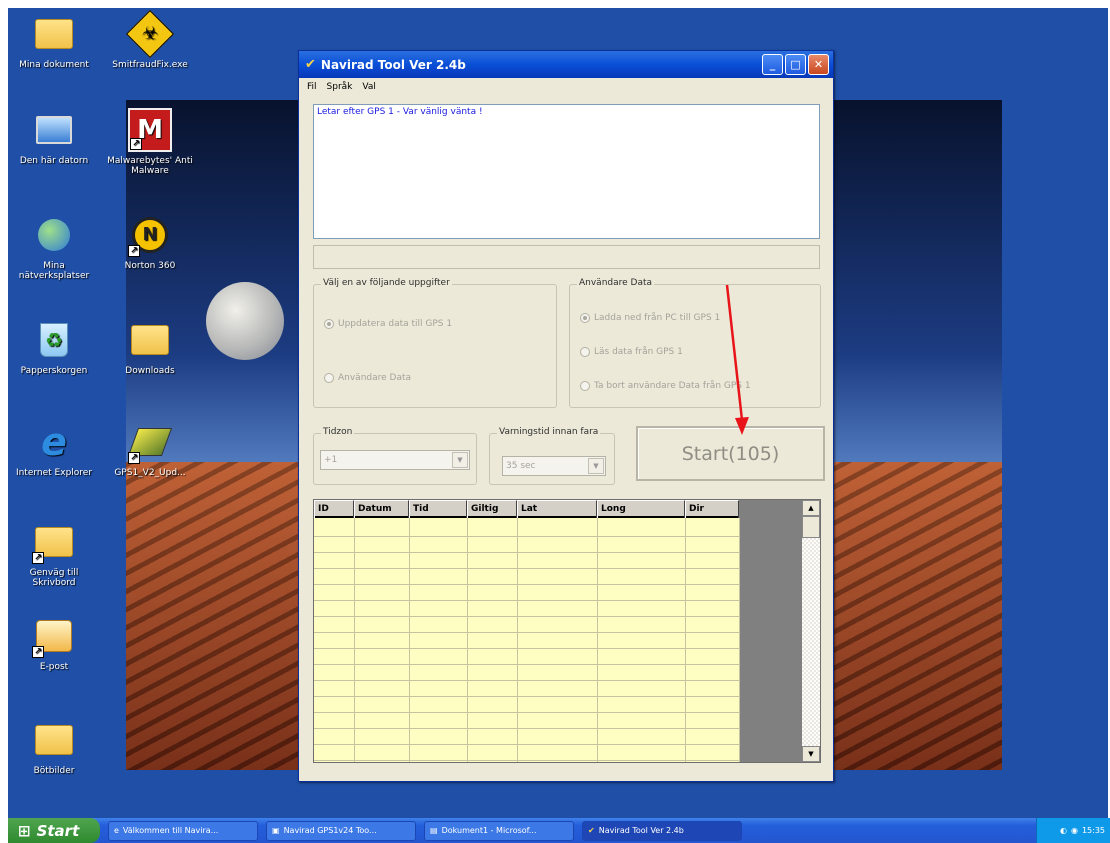 Image resolution: width=1110 pixels, height=843 pixels. I want to click on scroll-down-icon: ▼, so click(811, 754).